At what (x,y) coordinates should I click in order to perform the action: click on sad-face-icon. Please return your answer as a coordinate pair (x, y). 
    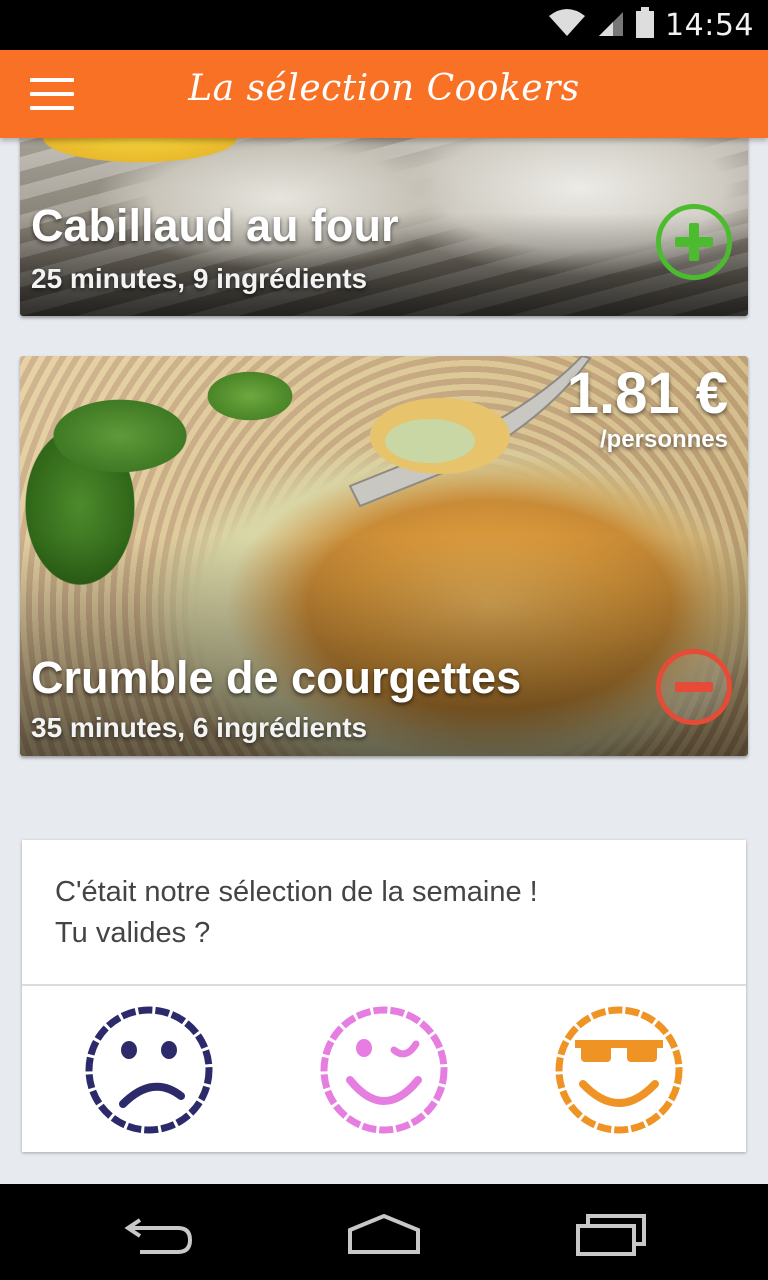
    Looking at the image, I should click on (149, 1070).